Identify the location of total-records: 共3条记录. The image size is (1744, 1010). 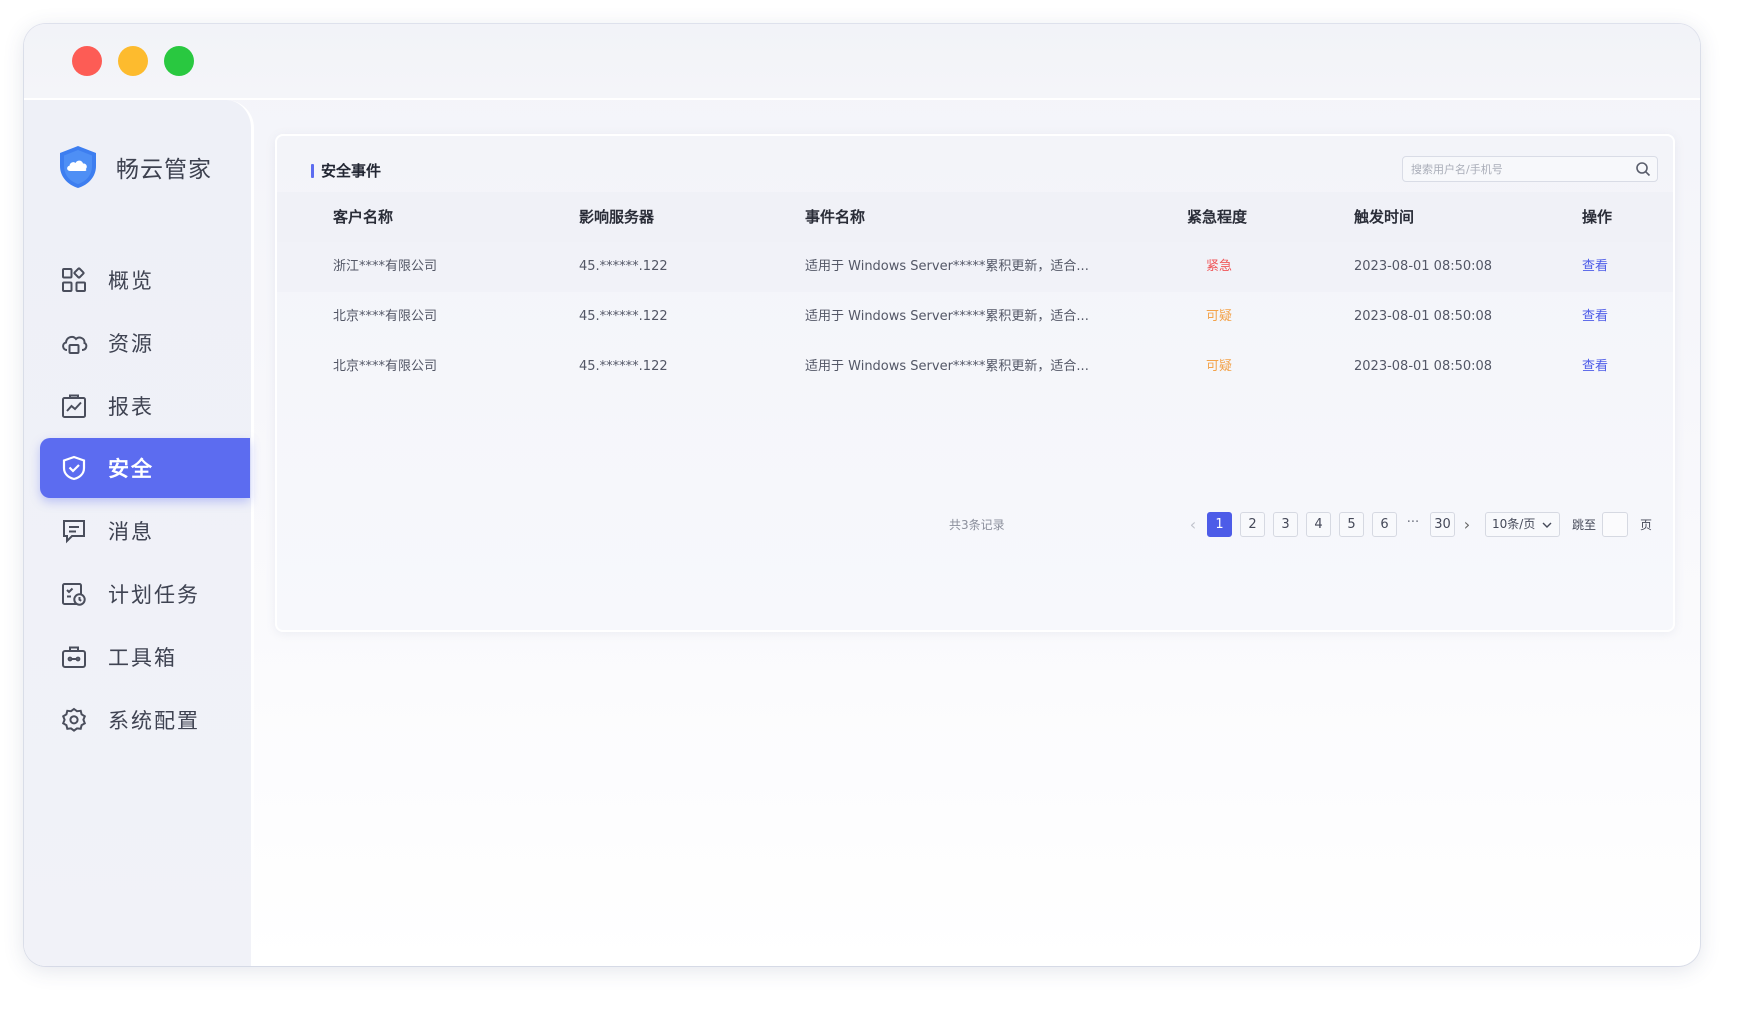
(977, 525).